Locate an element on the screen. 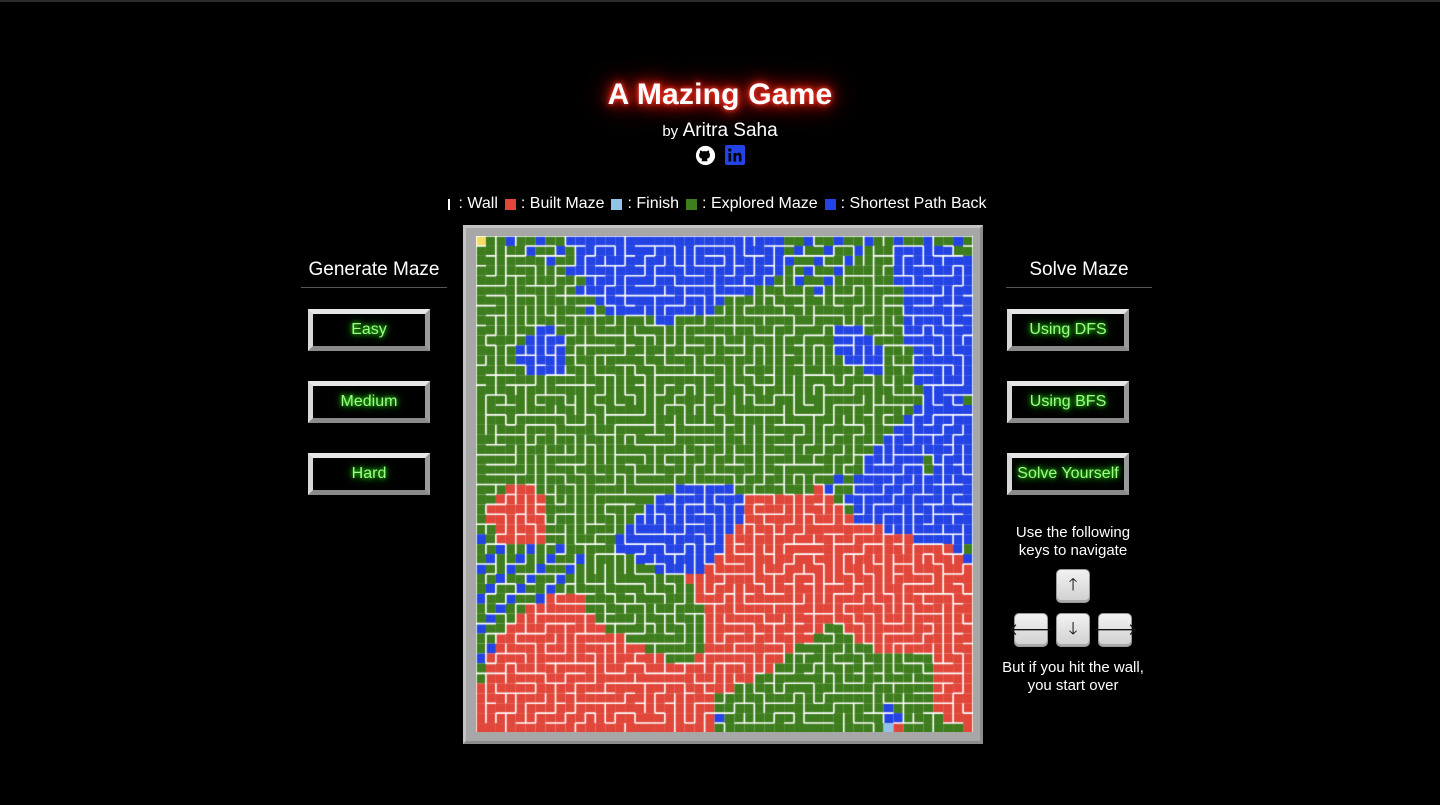 The image size is (1440, 805). solve-maze-heading: Solve Maze is located at coordinates (1079, 273).